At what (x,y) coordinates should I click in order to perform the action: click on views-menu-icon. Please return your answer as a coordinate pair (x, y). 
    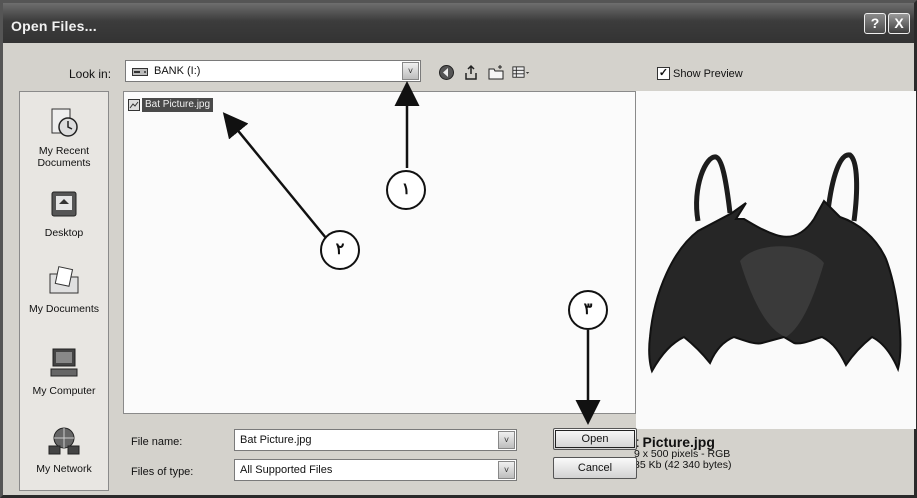
    Looking at the image, I should click on (521, 72).